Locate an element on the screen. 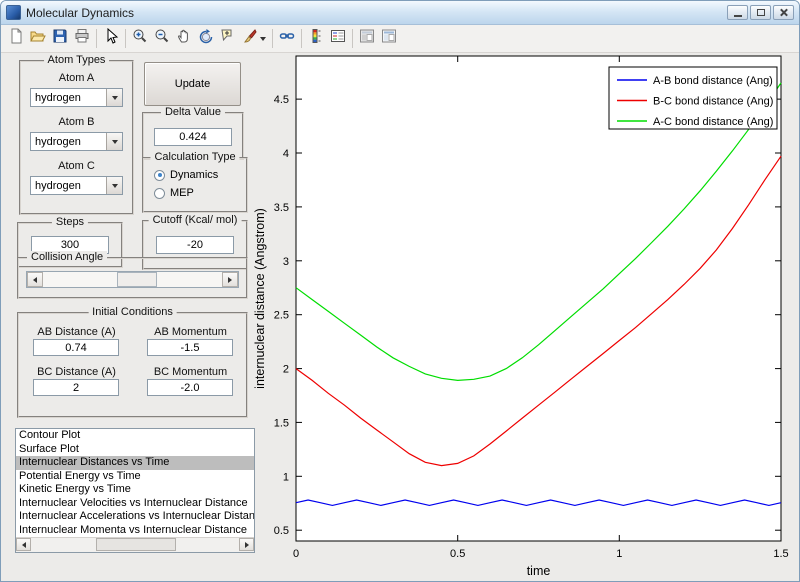  open-button is located at coordinates (38, 39).